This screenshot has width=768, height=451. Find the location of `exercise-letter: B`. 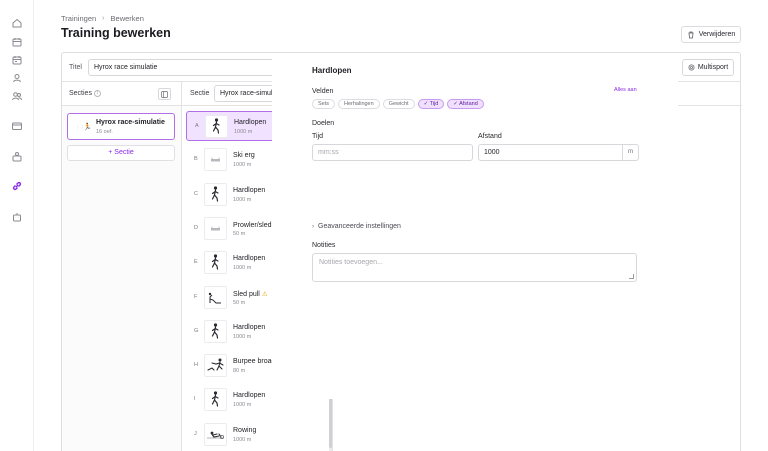

exercise-letter: B is located at coordinates (196, 159).